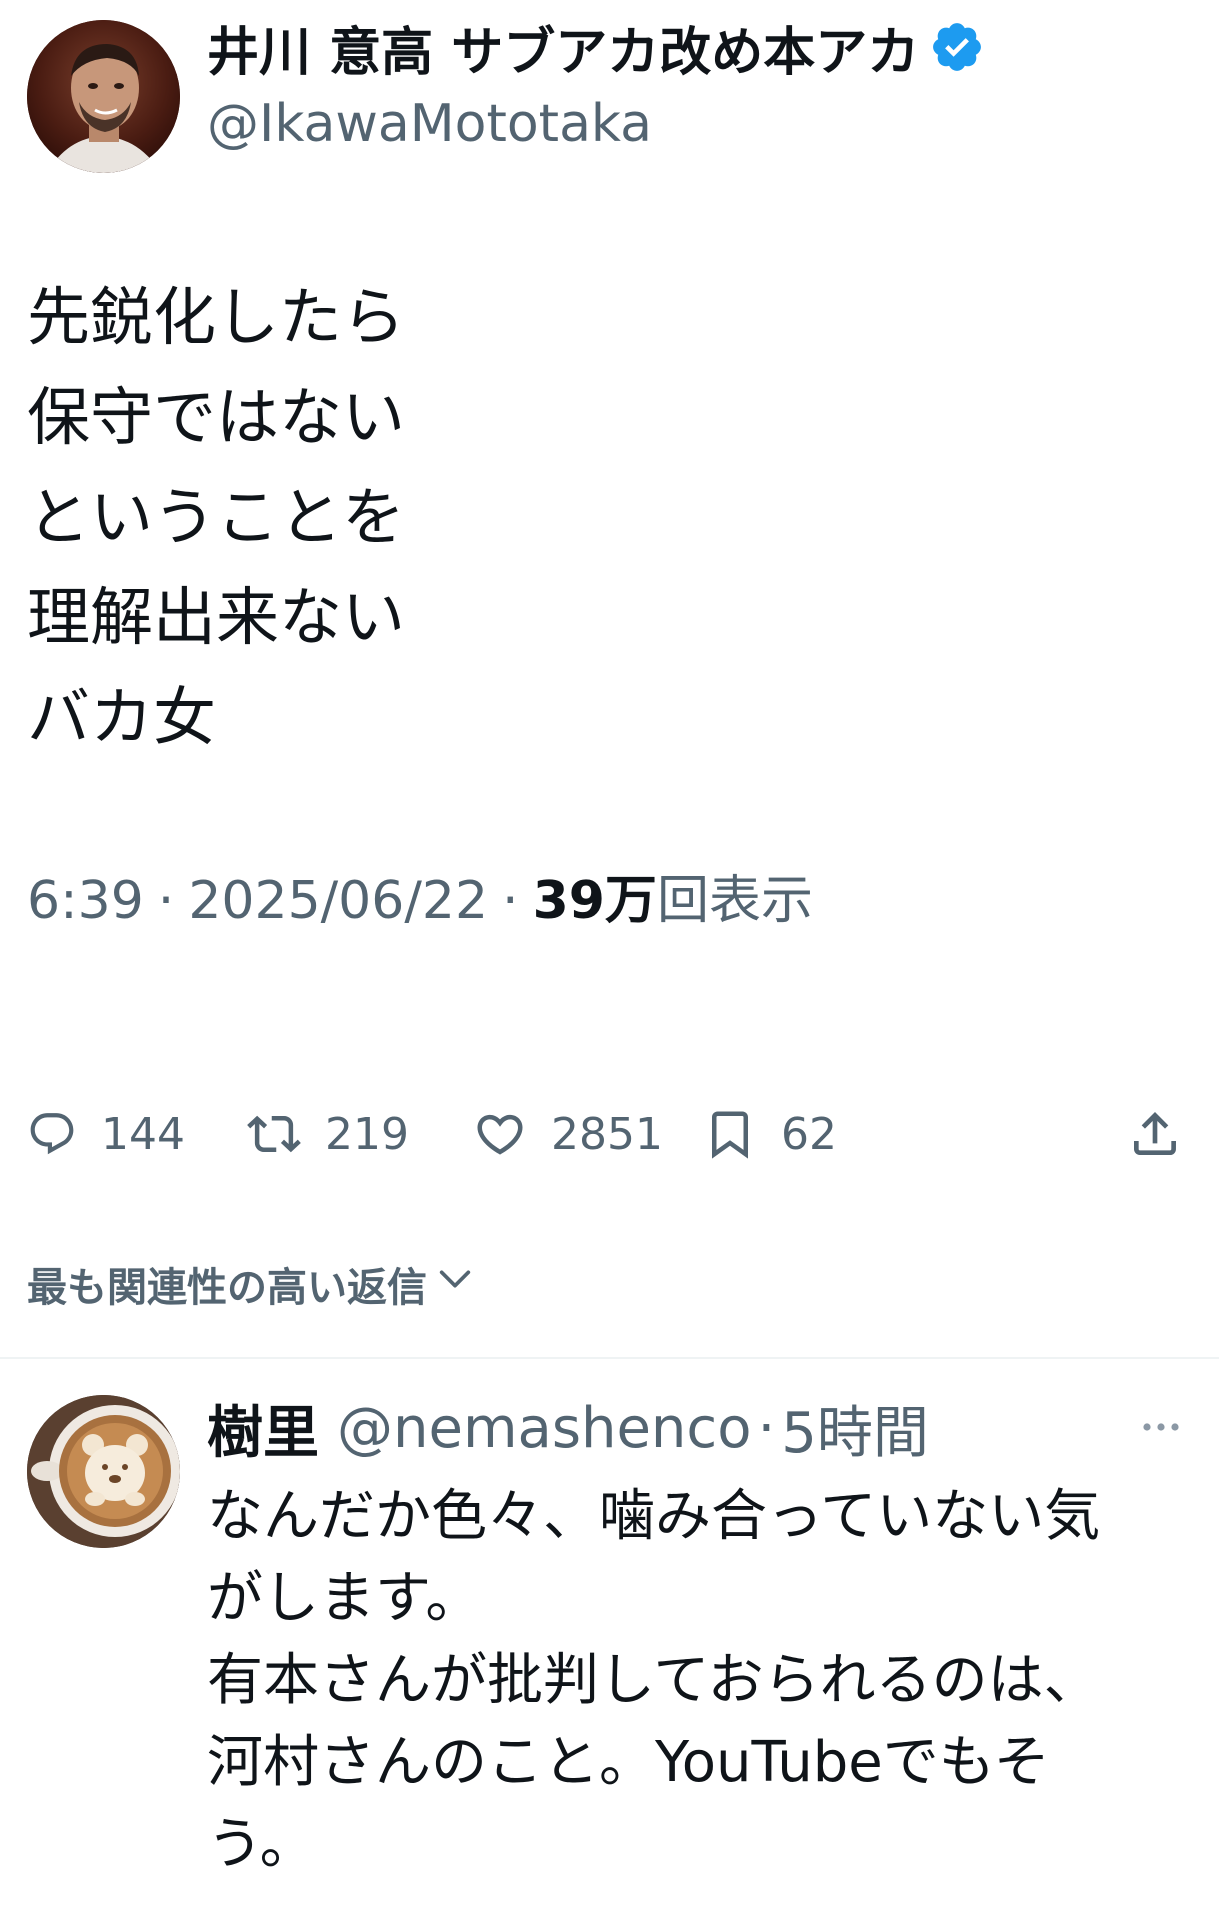 The width and height of the screenshot is (1219, 1920). What do you see at coordinates (85, 901) in the screenshot?
I see `tweet-time: 6:39` at bounding box center [85, 901].